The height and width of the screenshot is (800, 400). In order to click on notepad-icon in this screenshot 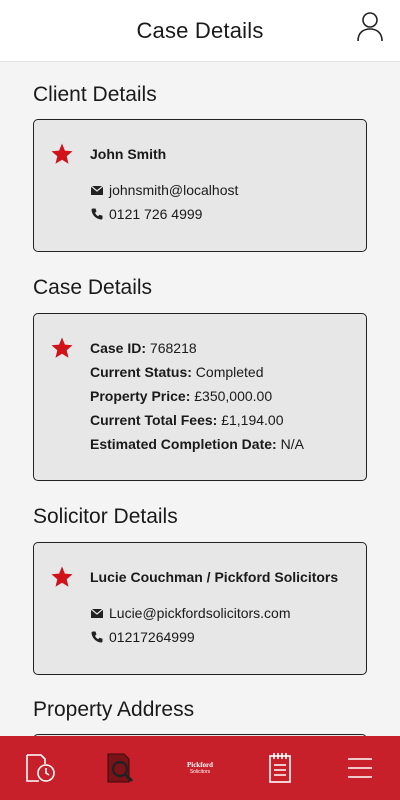, I will do `click(280, 768)`.